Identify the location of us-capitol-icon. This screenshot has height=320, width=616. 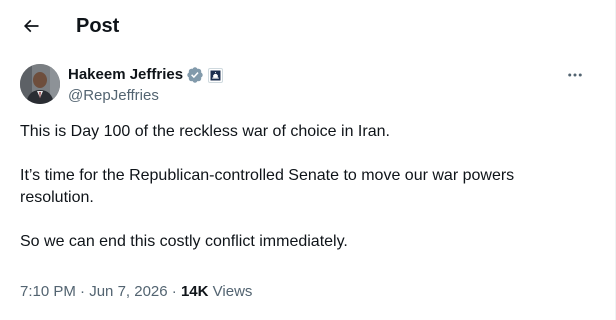
(216, 75).